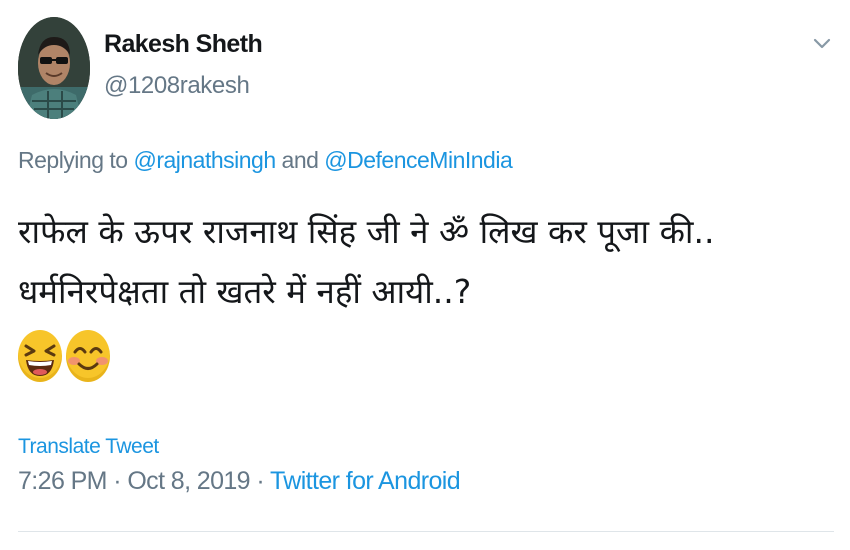 The height and width of the screenshot is (550, 850). I want to click on avatar, so click(54, 68).